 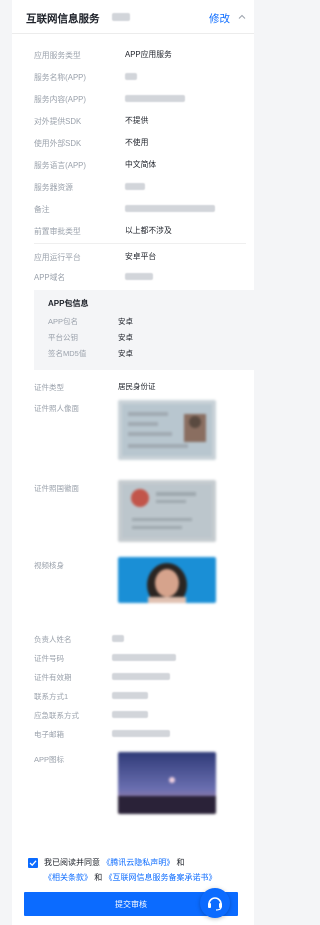 What do you see at coordinates (56, 408) in the screenshot?
I see `id-front-label: 证件照人像面` at bounding box center [56, 408].